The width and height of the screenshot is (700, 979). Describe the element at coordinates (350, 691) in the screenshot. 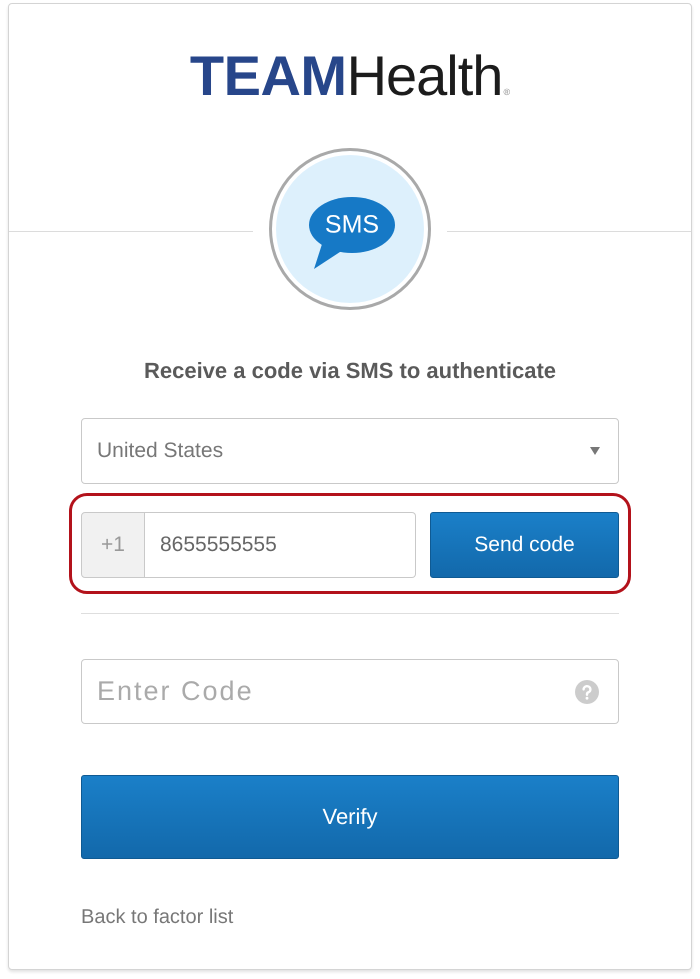

I see `code-input-field: Enter Code` at that location.